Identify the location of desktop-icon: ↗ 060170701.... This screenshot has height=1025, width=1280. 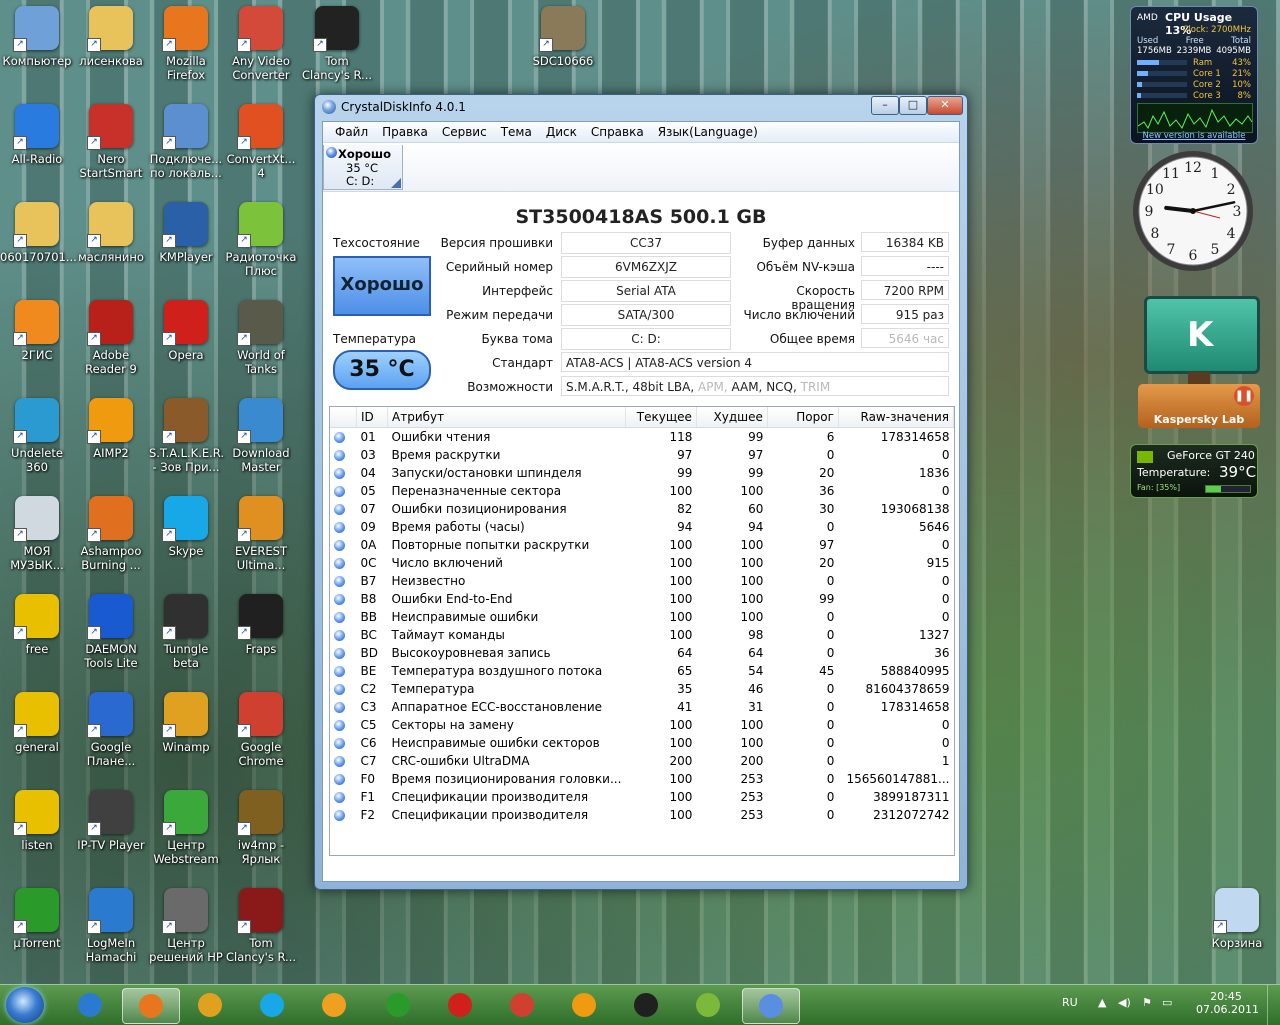
(38, 233).